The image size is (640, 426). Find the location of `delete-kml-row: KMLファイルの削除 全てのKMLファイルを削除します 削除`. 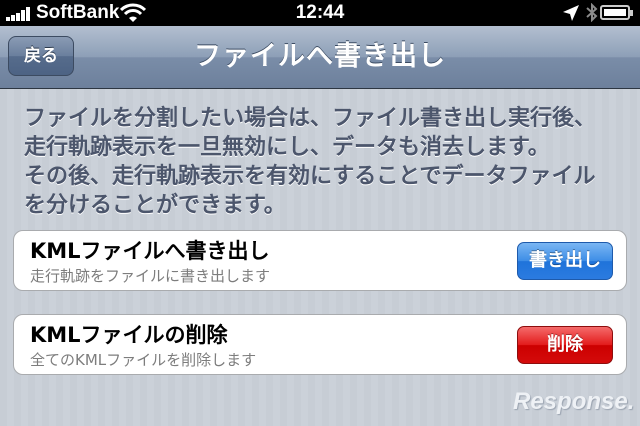

delete-kml-row: KMLファイルの削除 全てのKMLファイルを削除します 削除 is located at coordinates (320, 344).